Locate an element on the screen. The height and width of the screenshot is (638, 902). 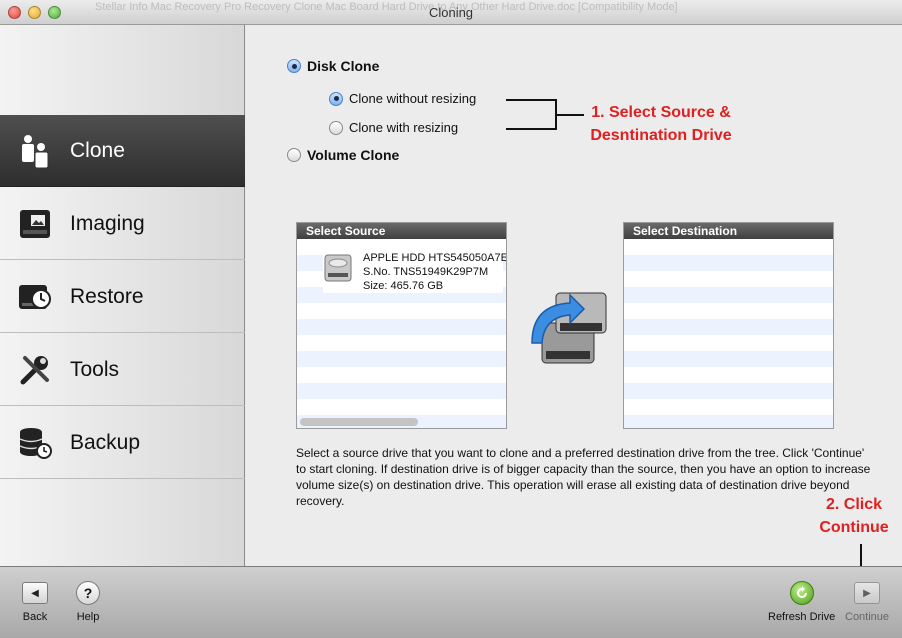
restore-icon is located at coordinates (35, 297).